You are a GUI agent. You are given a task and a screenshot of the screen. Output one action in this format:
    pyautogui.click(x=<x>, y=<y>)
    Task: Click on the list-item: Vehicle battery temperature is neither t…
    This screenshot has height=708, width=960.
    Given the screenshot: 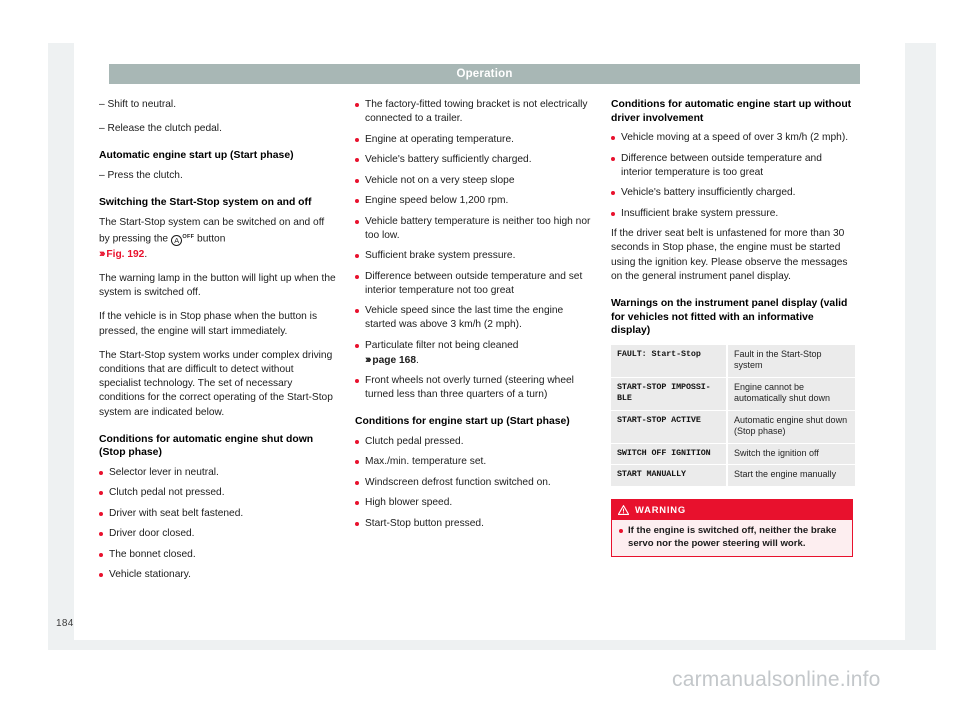 What is the action you would take?
    pyautogui.click(x=473, y=229)
    